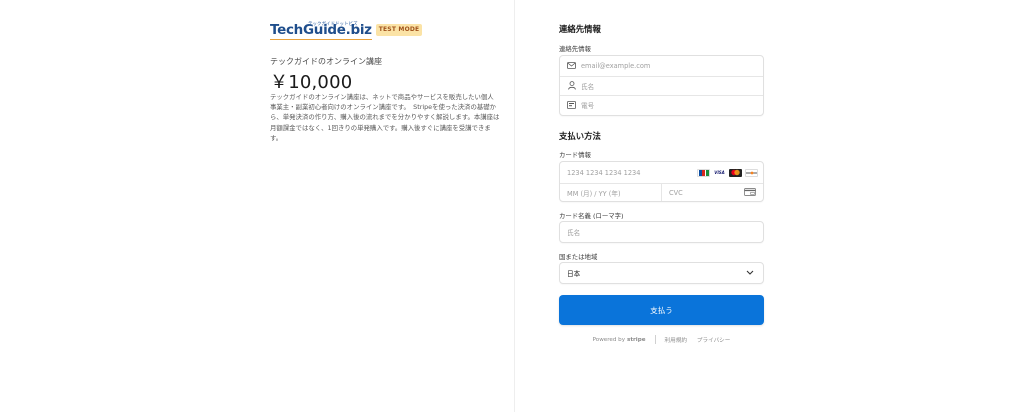 This screenshot has height=412, width=1024. What do you see at coordinates (580, 136) in the screenshot?
I see `payment-section-title: 支払い方法` at bounding box center [580, 136].